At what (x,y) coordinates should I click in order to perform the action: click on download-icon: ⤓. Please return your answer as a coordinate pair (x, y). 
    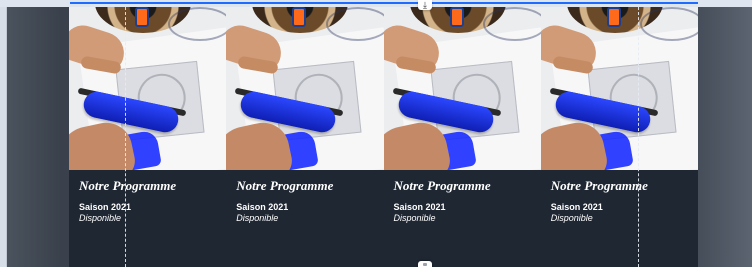
    Looking at the image, I should click on (425, 5).